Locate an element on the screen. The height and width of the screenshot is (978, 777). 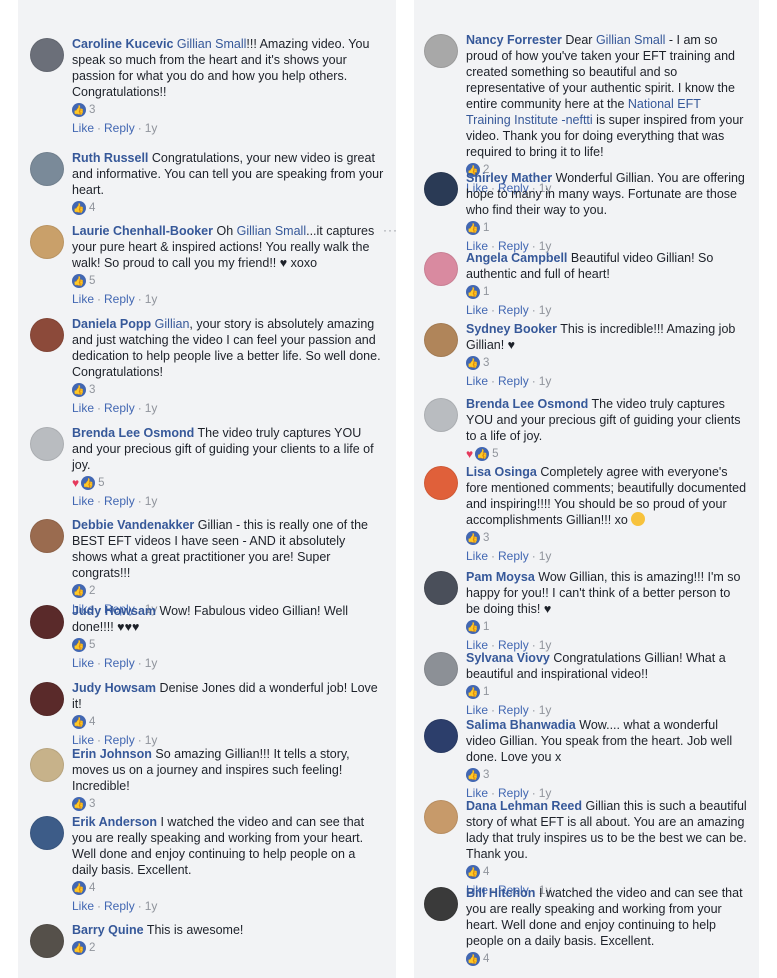
commenter-name: Salima Bhanwadia is located at coordinates (521, 725).